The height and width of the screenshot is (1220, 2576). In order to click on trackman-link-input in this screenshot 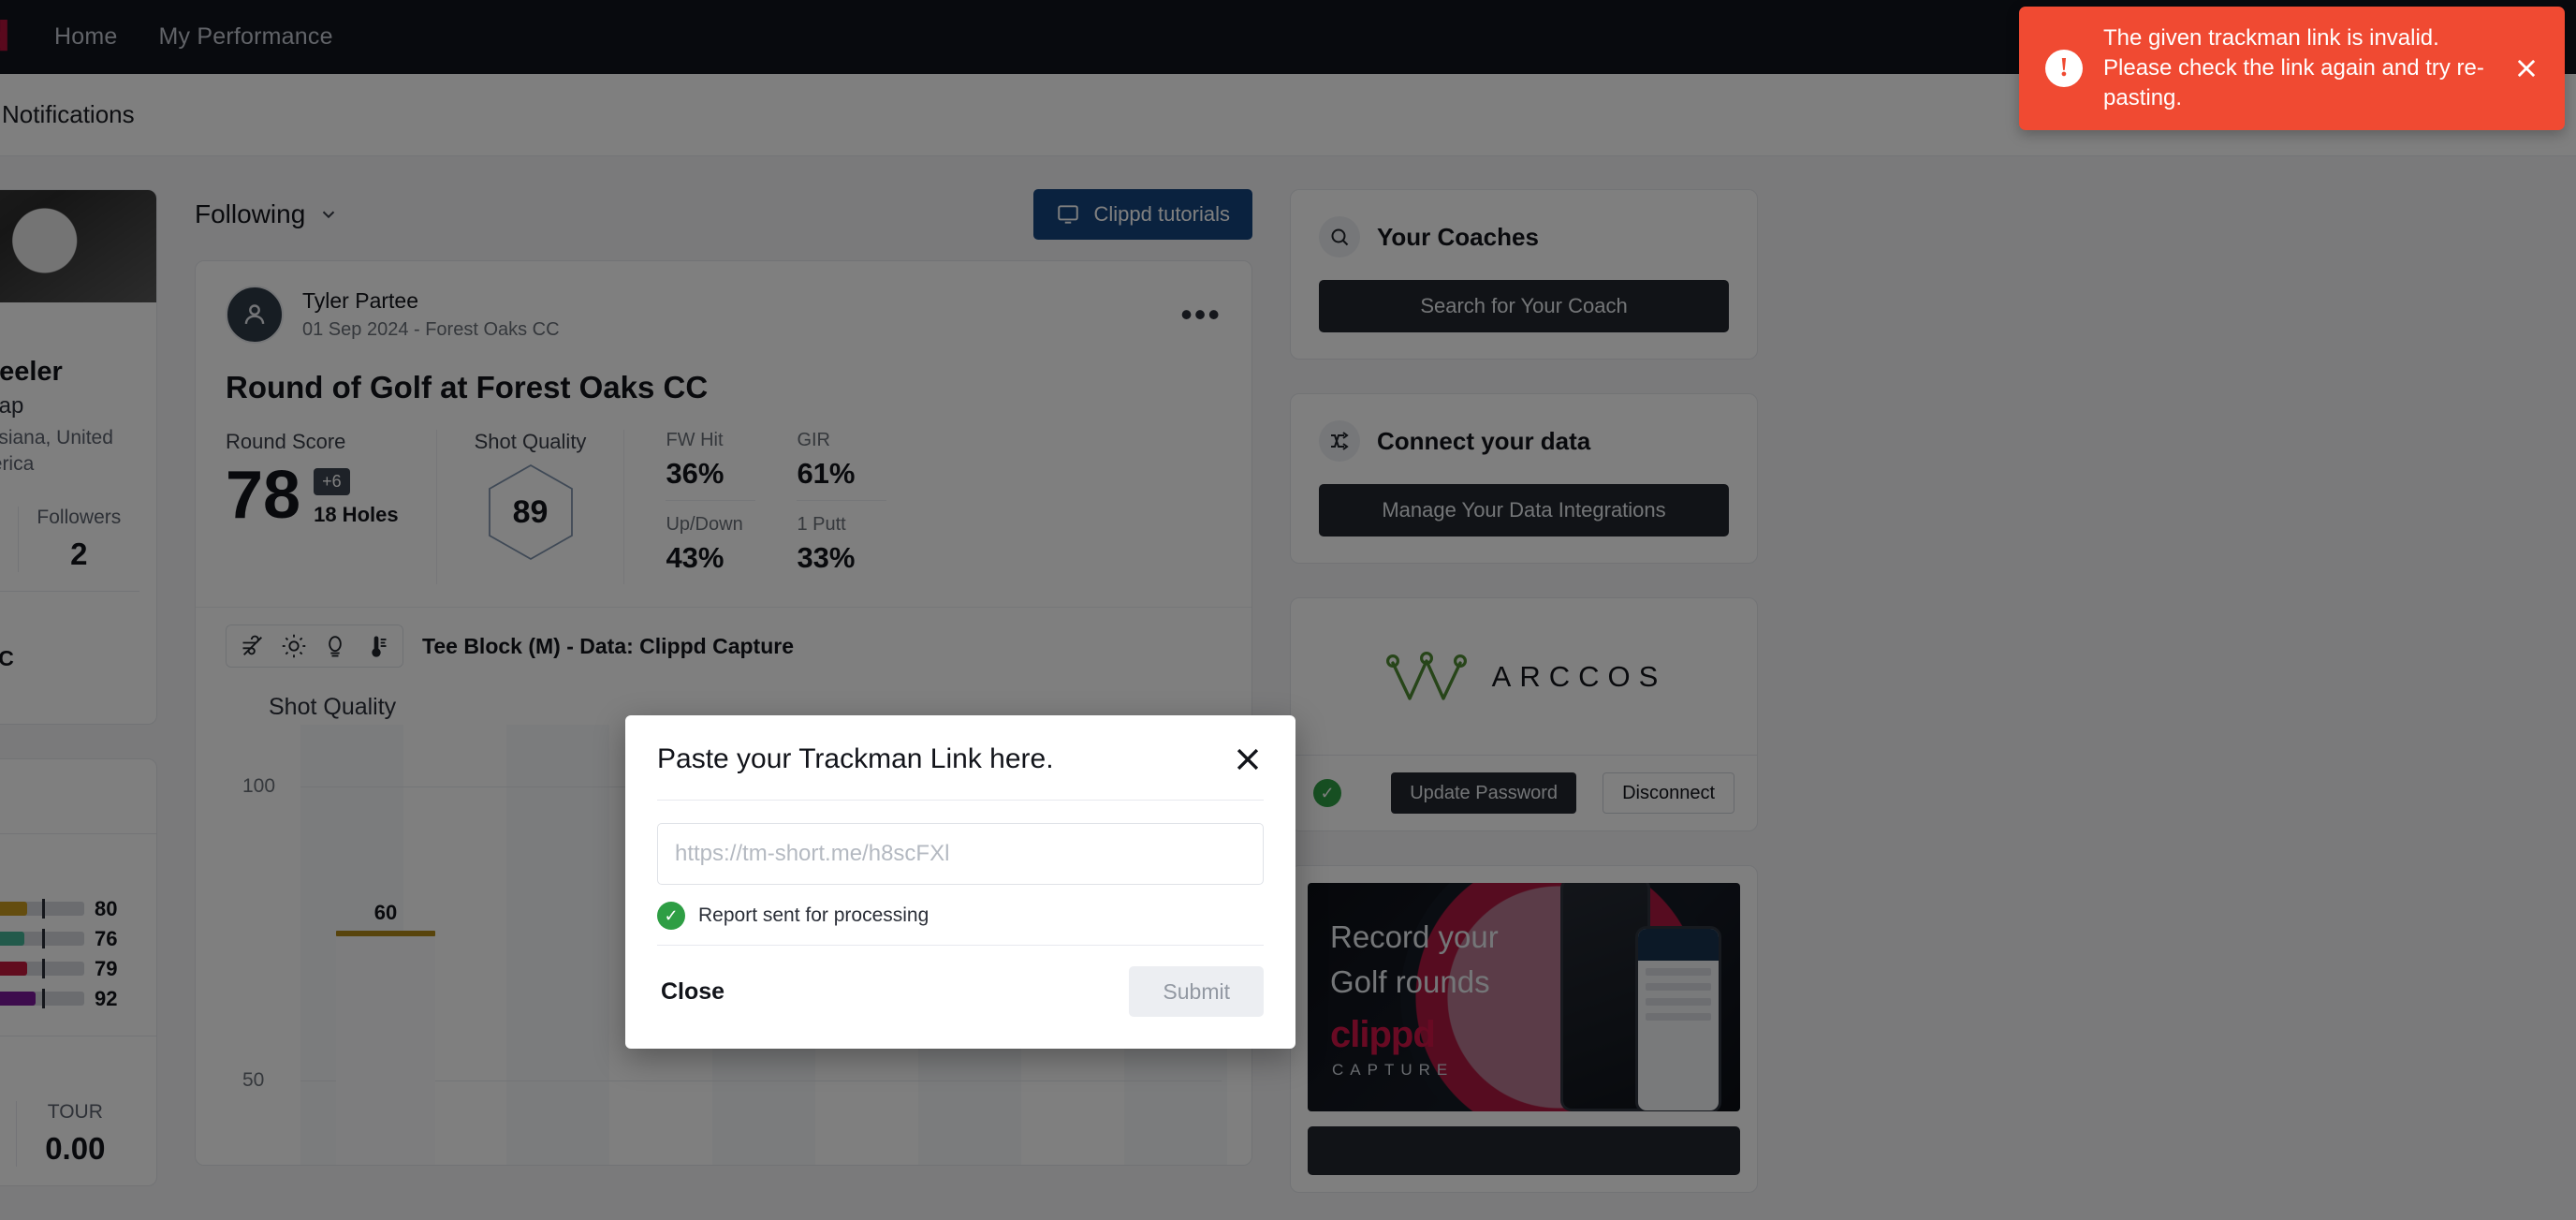, I will do `click(961, 854)`.